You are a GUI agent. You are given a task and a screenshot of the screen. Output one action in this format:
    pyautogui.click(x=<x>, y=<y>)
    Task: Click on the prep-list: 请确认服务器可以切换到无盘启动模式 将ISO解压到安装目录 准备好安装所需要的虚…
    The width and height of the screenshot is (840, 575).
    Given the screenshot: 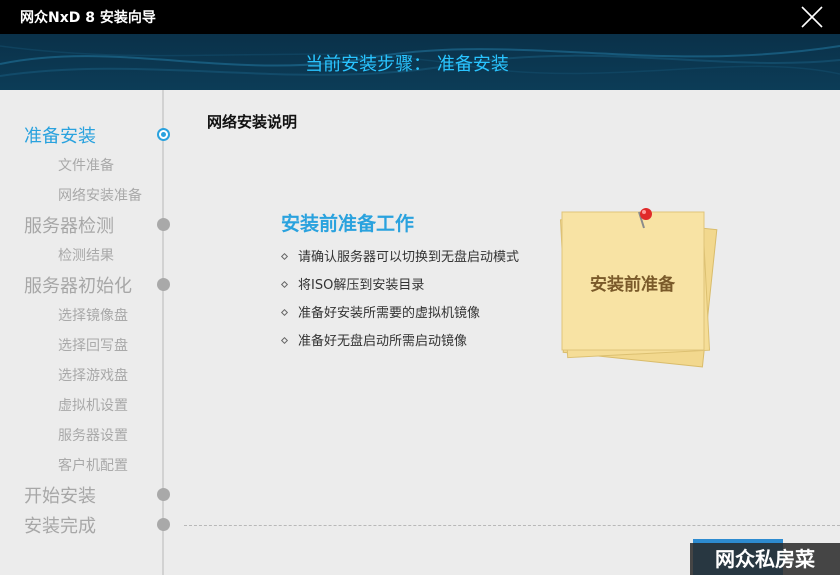 What is the action you would take?
    pyautogui.click(x=399, y=302)
    